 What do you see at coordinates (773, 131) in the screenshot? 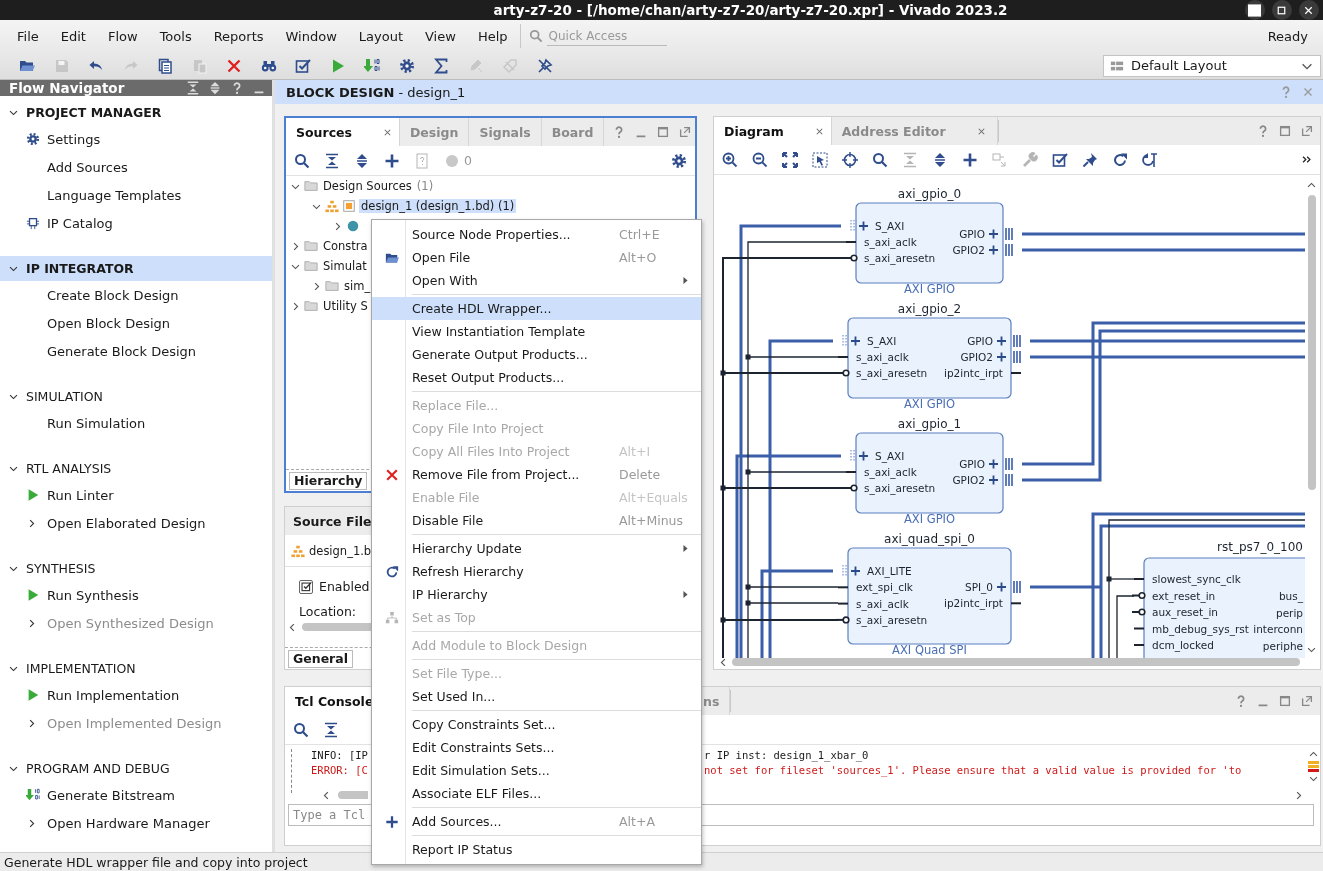
I see `panel-tab: Diagram` at bounding box center [773, 131].